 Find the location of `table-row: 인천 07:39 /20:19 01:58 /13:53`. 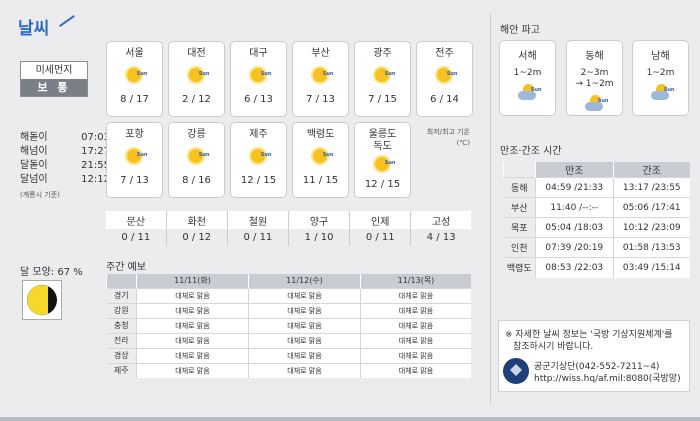

table-row: 인천 07:39 /20:19 01:58 /13:53 is located at coordinates (596, 247).